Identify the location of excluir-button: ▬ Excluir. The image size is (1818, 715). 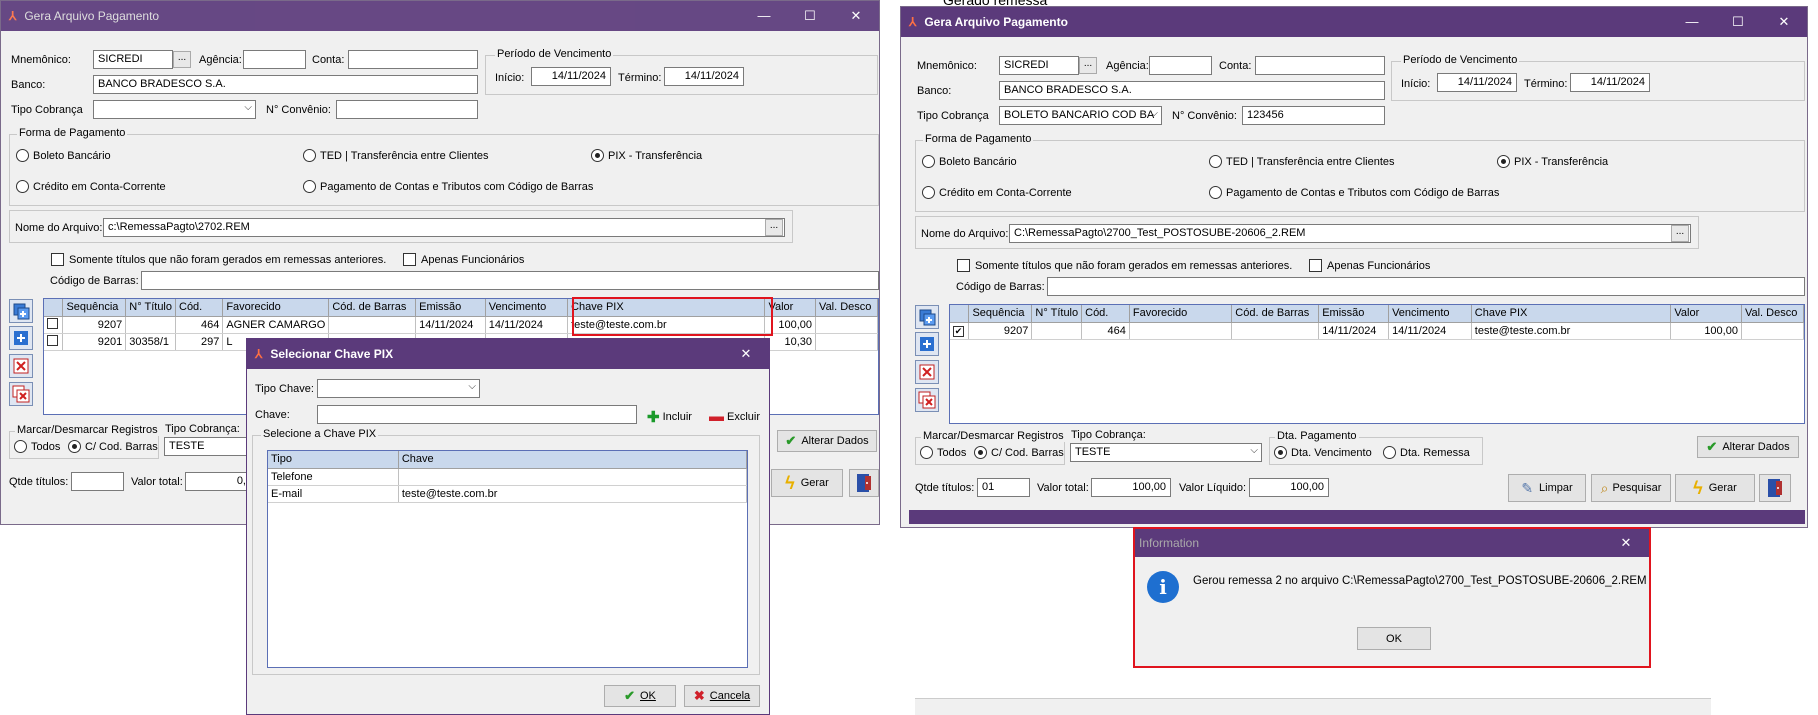
(734, 416).